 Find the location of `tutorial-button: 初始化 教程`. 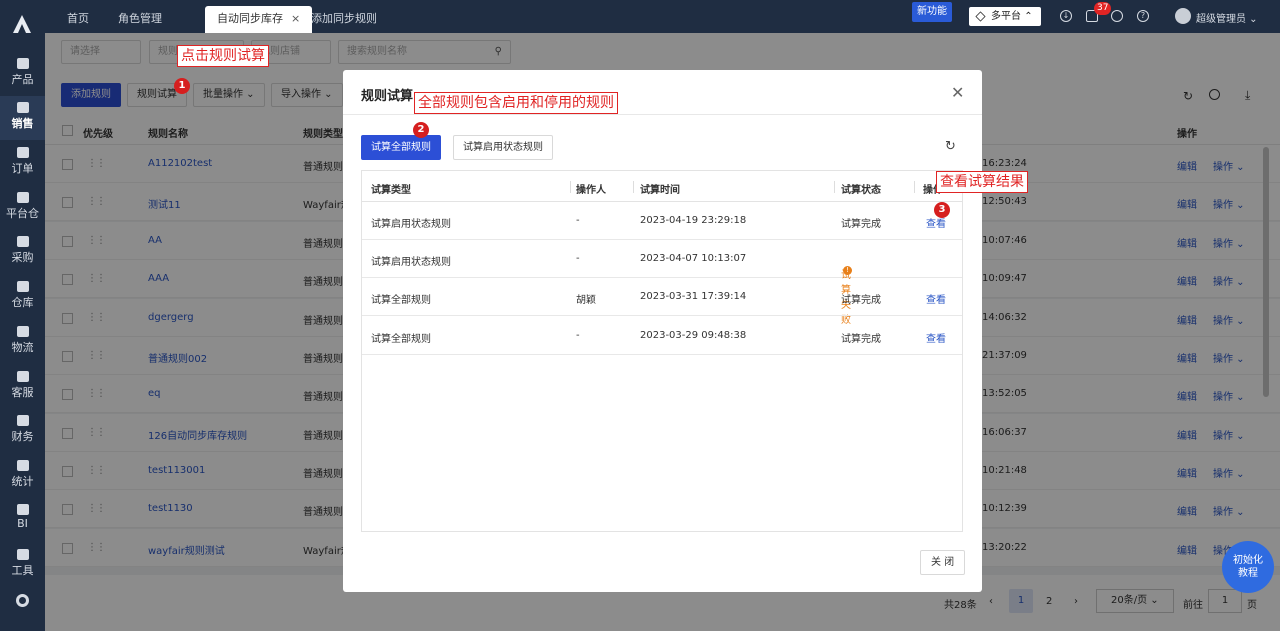

tutorial-button: 初始化 教程 is located at coordinates (1248, 567).